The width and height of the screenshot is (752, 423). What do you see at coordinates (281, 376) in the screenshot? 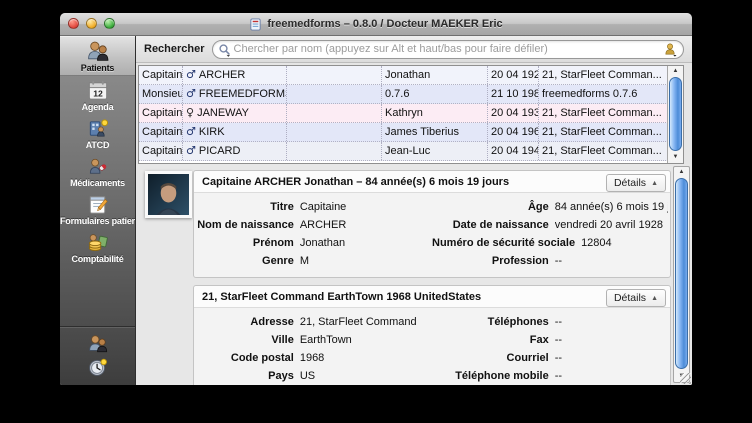
I see `field-label: Pays` at bounding box center [281, 376].